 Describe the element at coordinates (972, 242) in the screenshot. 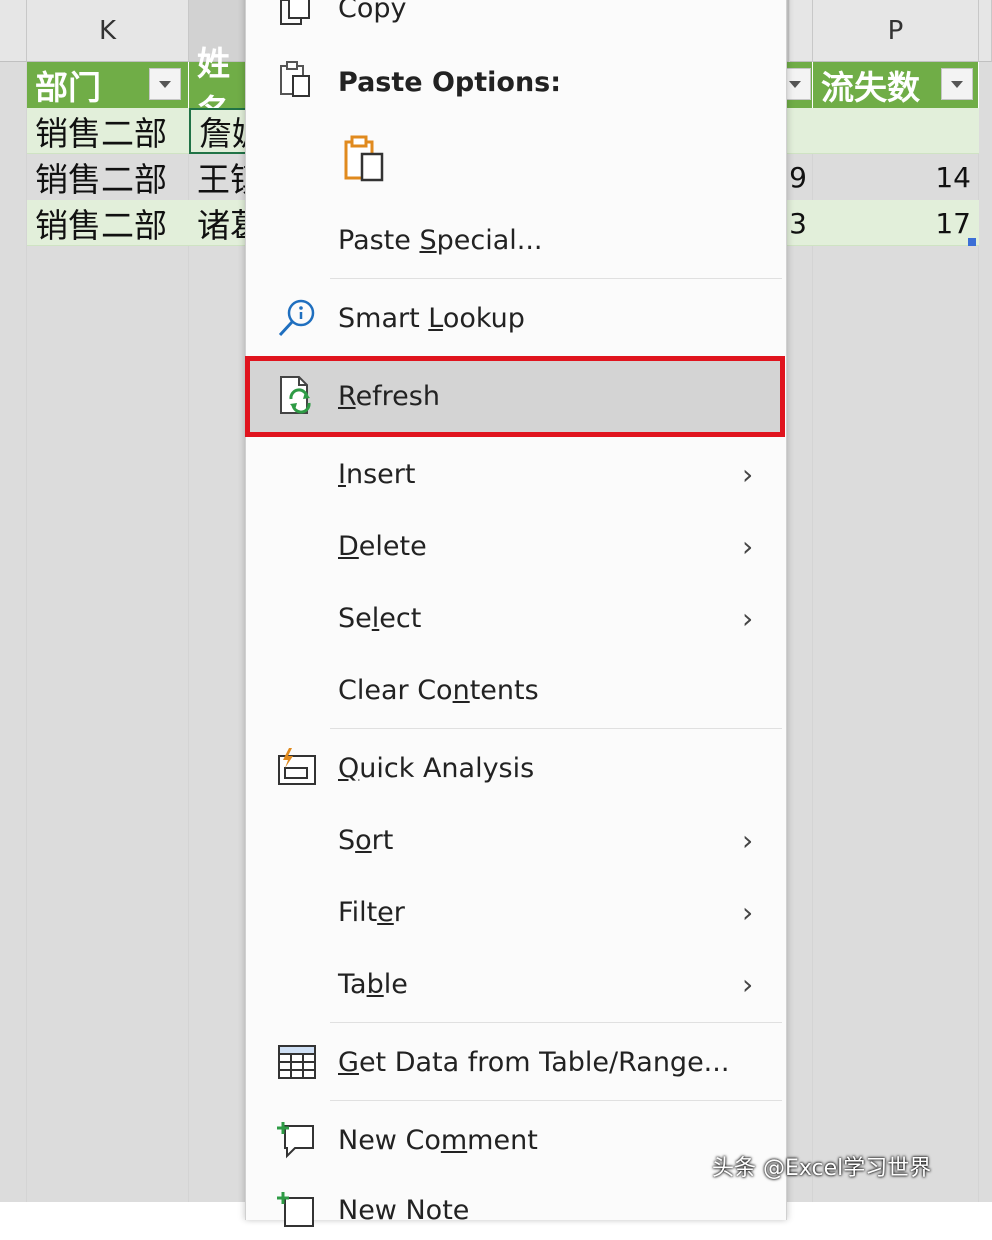

I see `table-resize-handle` at that location.